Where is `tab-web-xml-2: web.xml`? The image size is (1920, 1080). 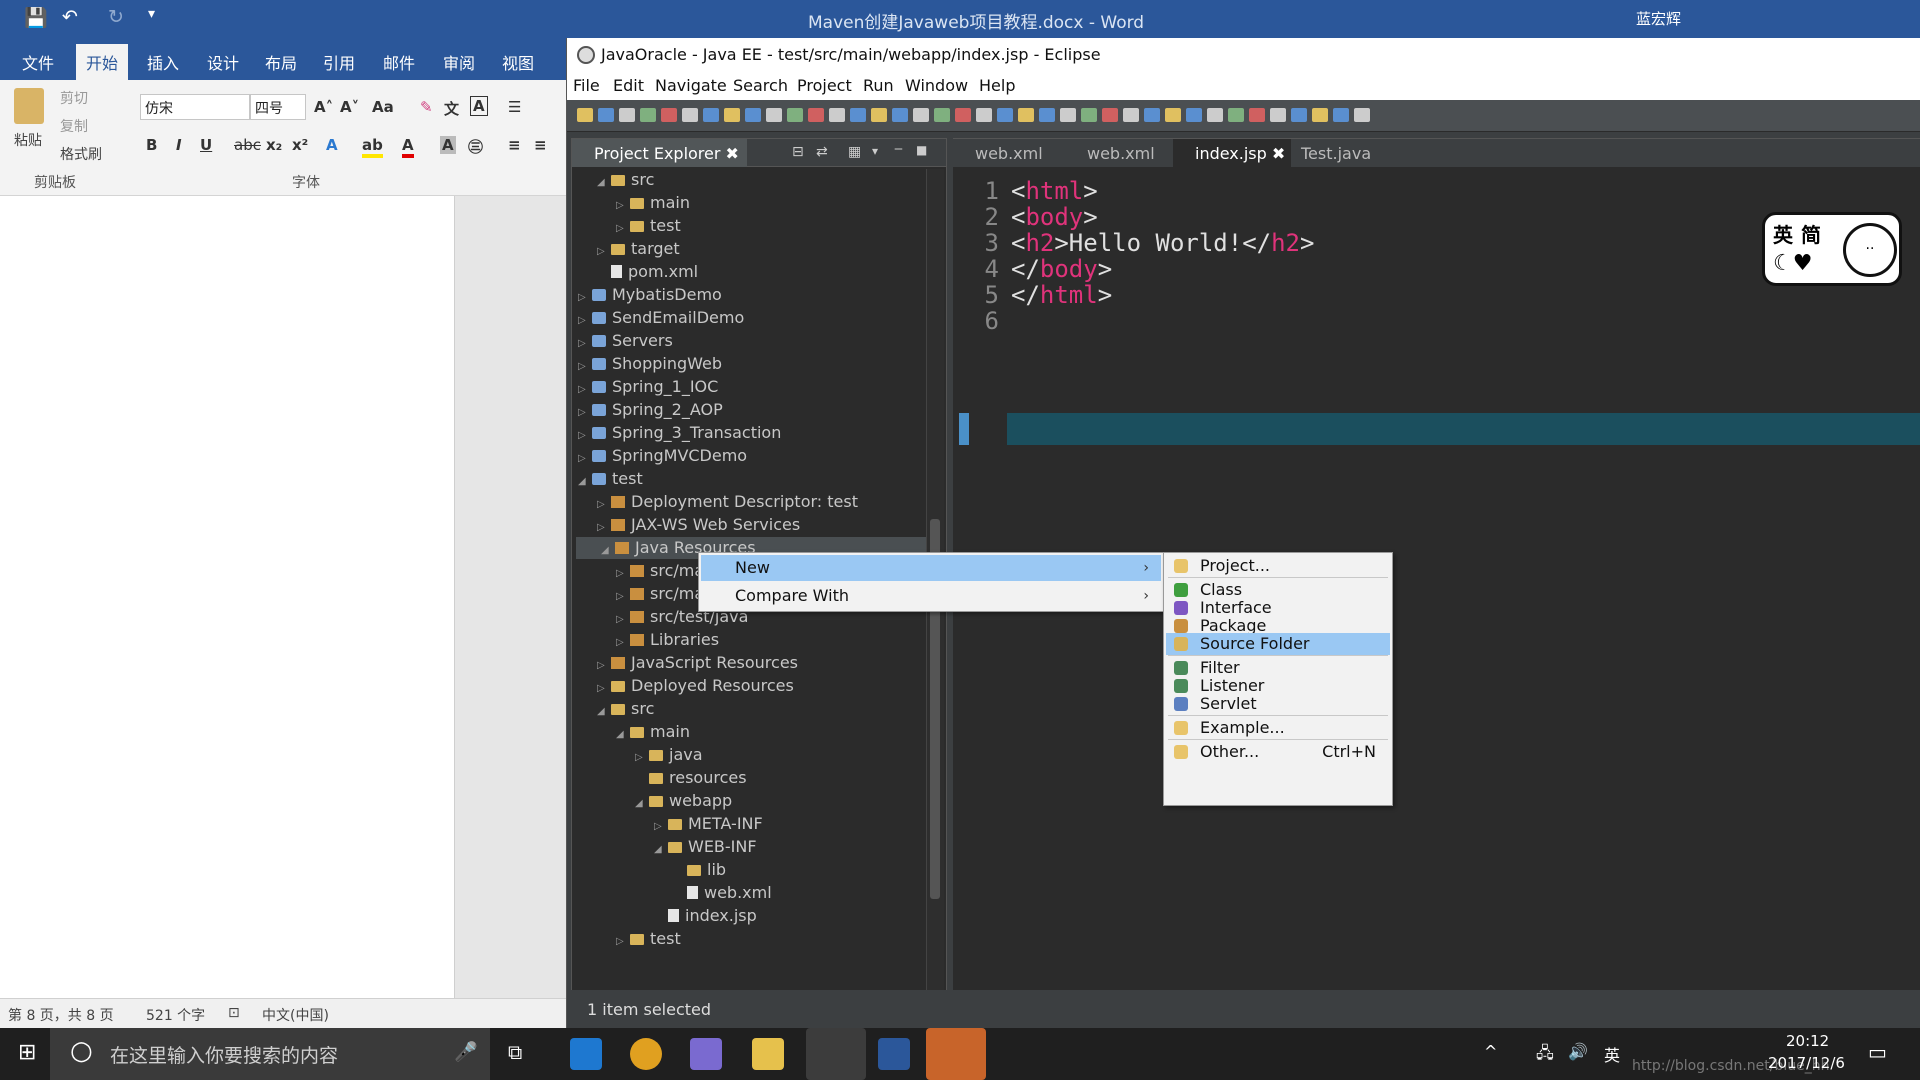 tab-web-xml-2: web.xml is located at coordinates (1113, 153).